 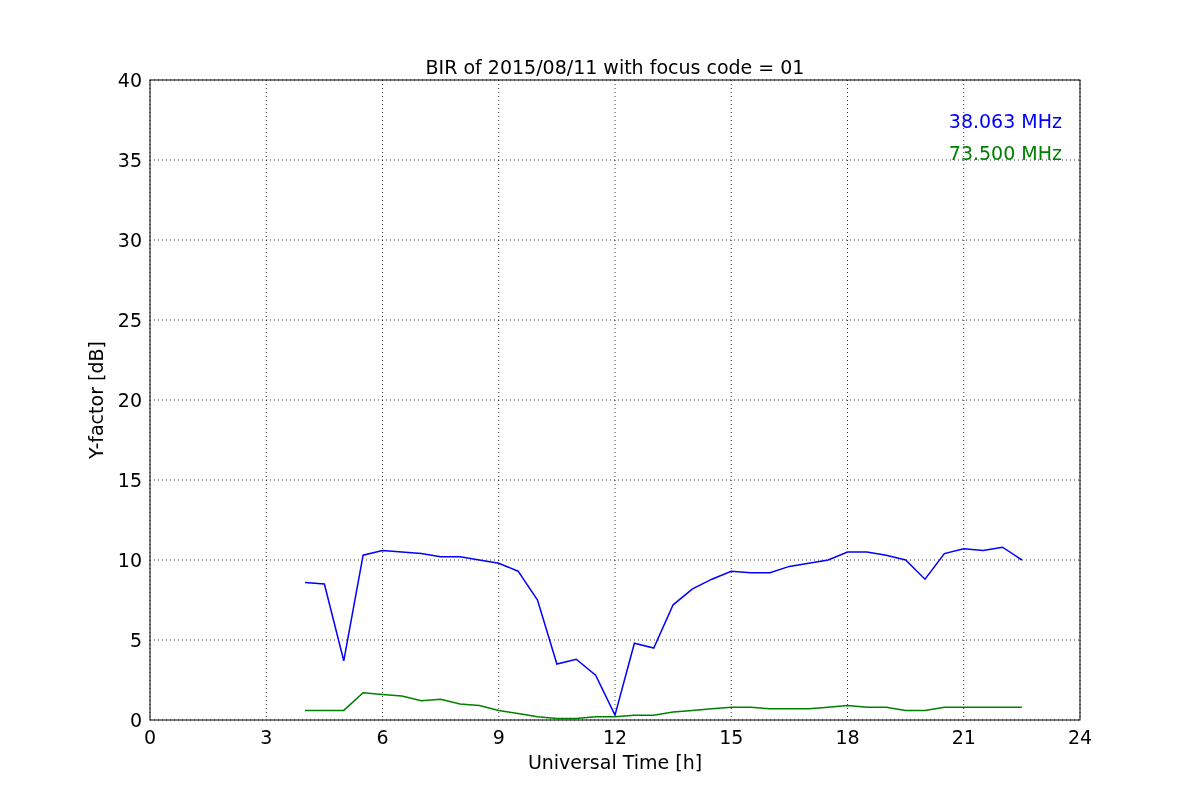 What do you see at coordinates (1005, 153) in the screenshot?
I see `legend-label: 73.500 MHz` at bounding box center [1005, 153].